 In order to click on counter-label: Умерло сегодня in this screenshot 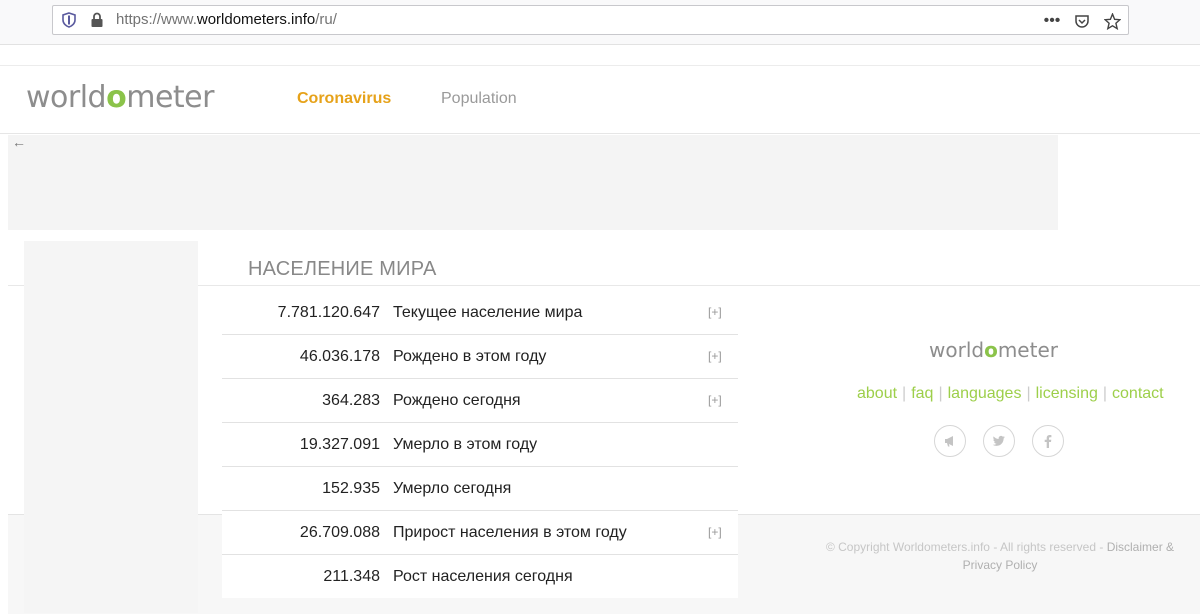, I will do `click(452, 488)`.